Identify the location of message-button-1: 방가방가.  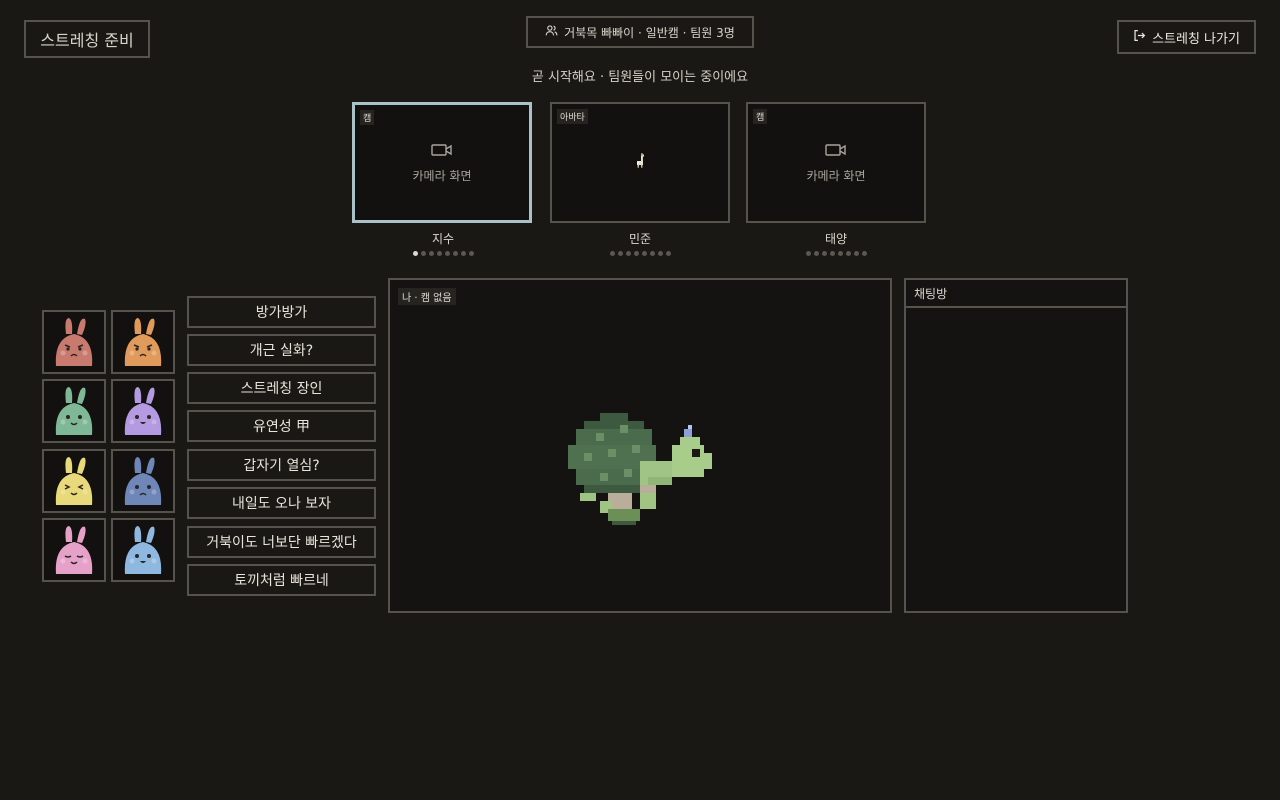
(281, 312).